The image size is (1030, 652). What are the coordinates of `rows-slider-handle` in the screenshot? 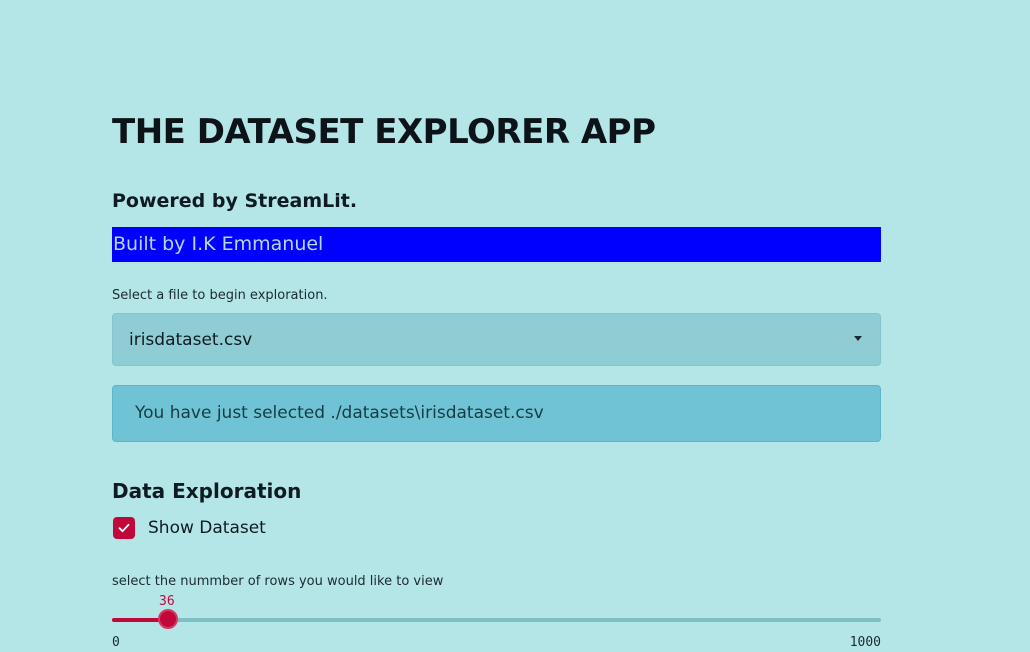 It's located at (168, 619).